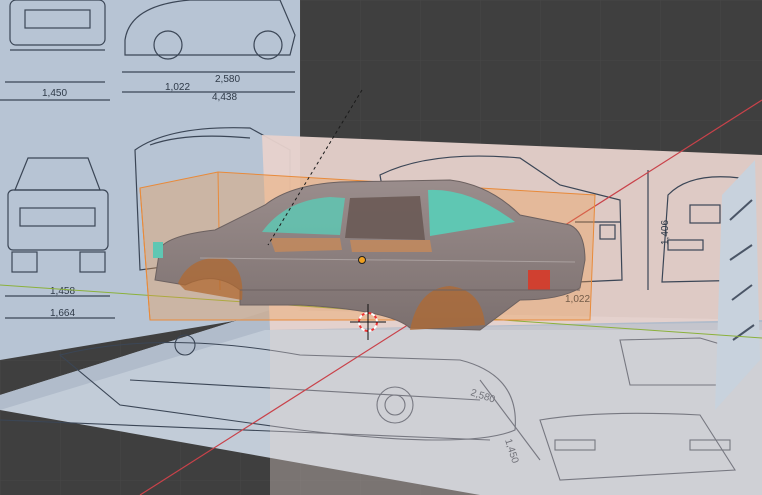  Describe the element at coordinates (62, 313) in the screenshot. I see `dimension-label: 1,664` at that location.